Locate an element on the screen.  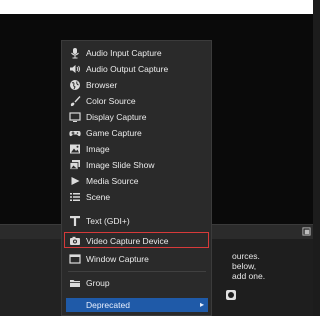
menu-item-label: Image Slide Show is located at coordinates (120, 165).